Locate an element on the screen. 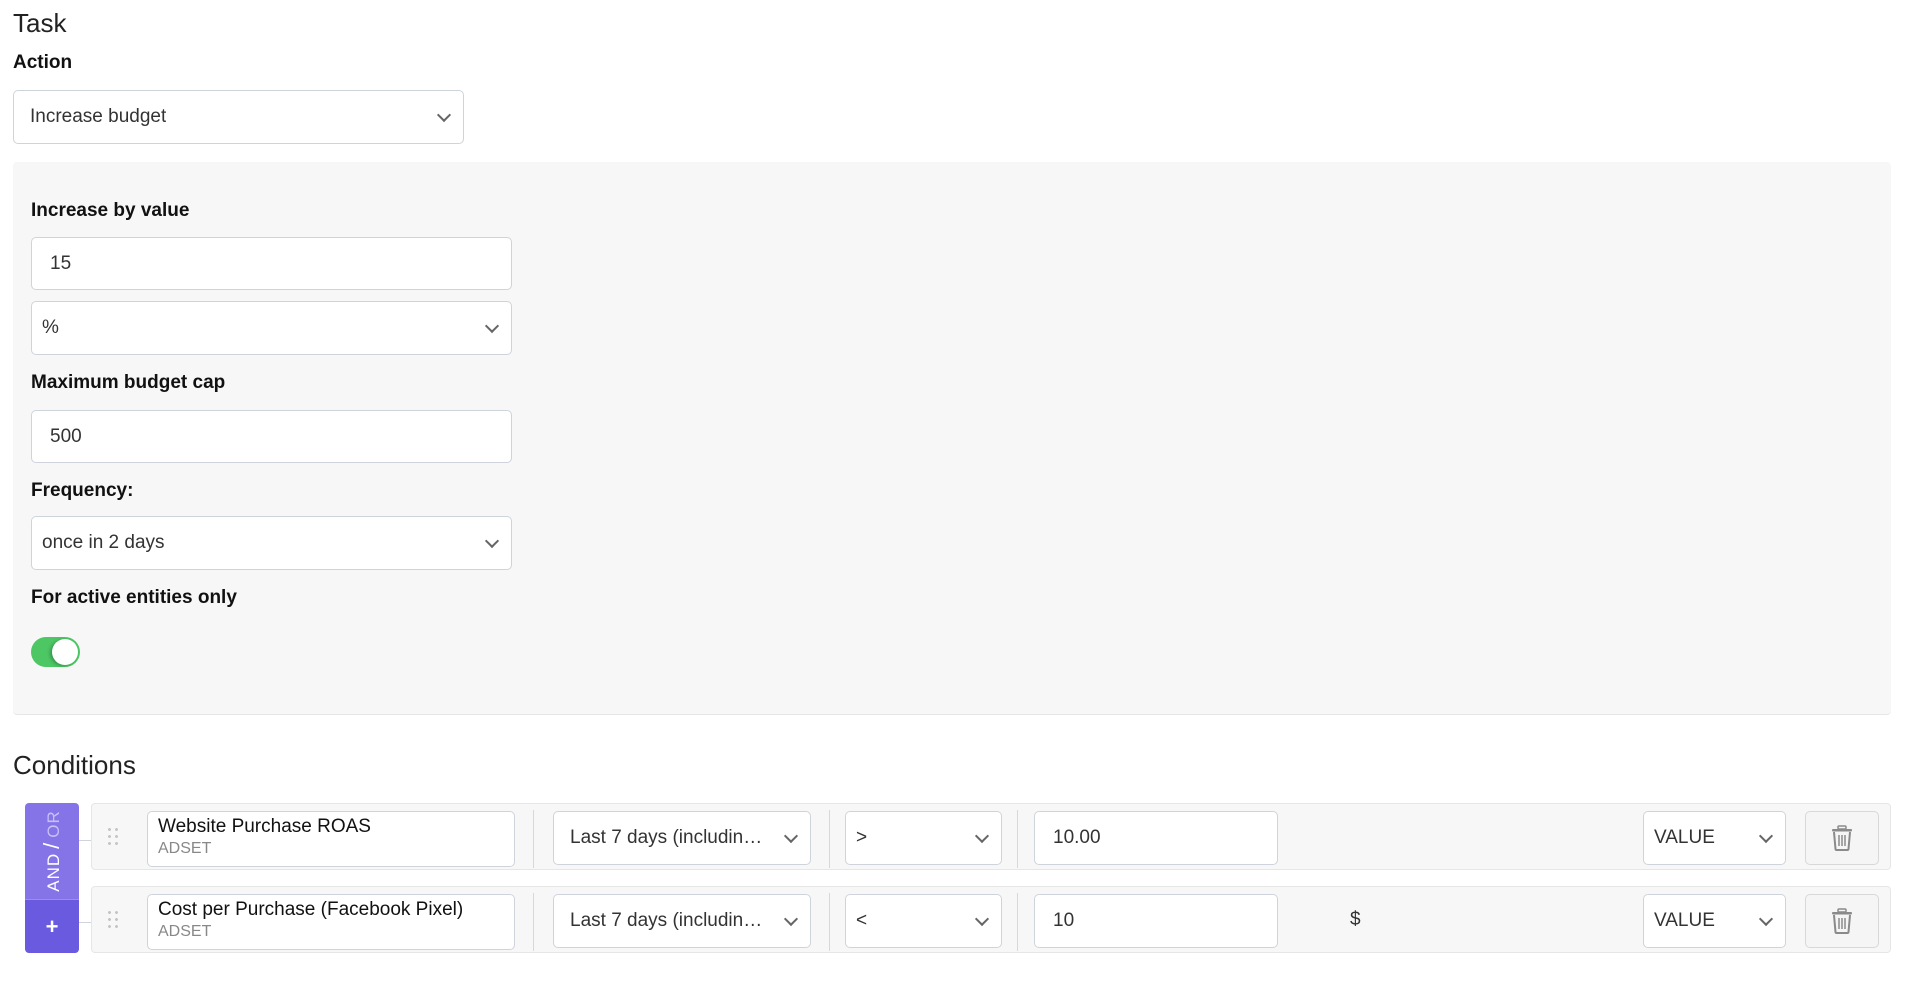 Image resolution: width=1908 pixels, height=981 pixels. increase-unit-select: % is located at coordinates (271, 328).